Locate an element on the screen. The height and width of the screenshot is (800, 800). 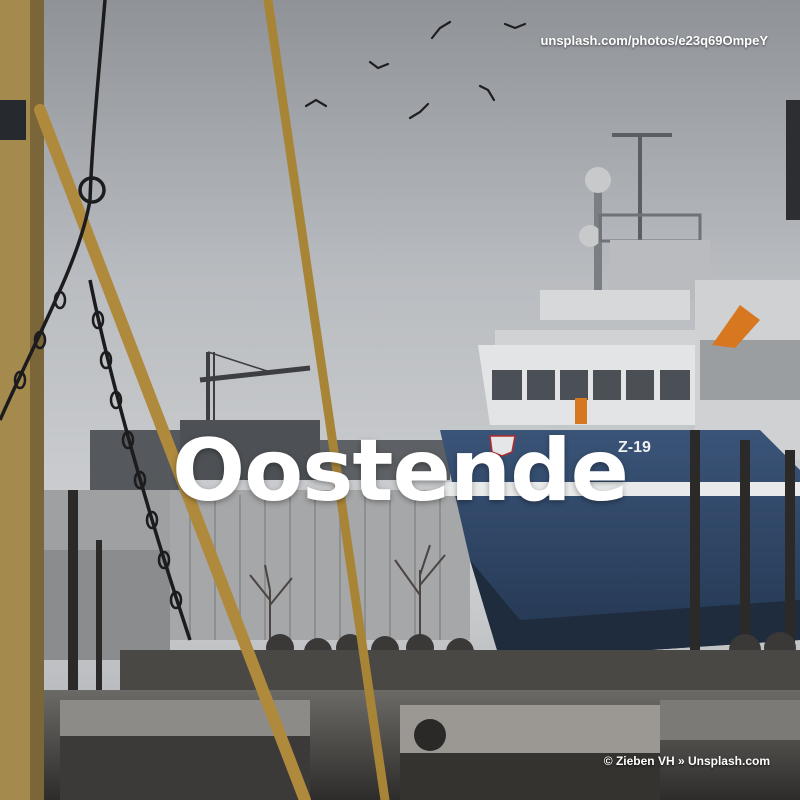
source-url-caption: unsplash.com/photos/e23q69OmpeY is located at coordinates (654, 40).